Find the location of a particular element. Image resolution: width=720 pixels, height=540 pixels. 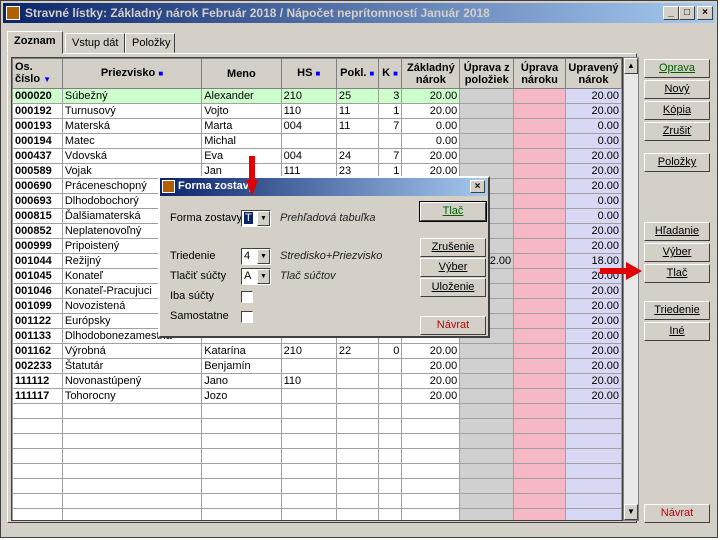

cell-os-cislo: 000693 is located at coordinates (37, 201).